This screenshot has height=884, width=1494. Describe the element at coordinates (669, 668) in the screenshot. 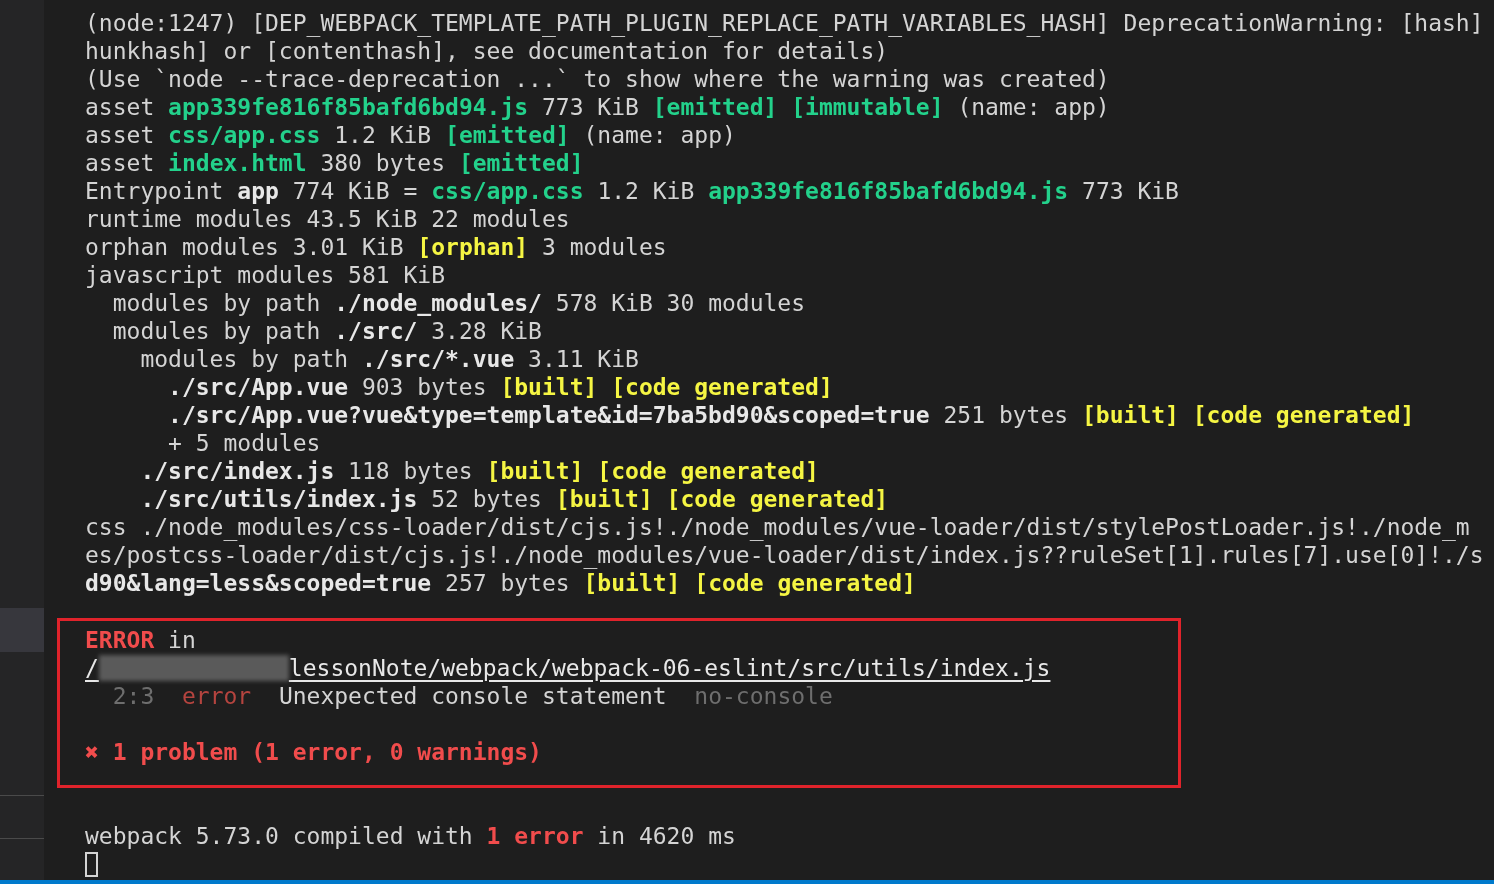

I see `file-path-link: lessonNote/webpack/webpack-06-eslint/src/utils/index.js` at that location.